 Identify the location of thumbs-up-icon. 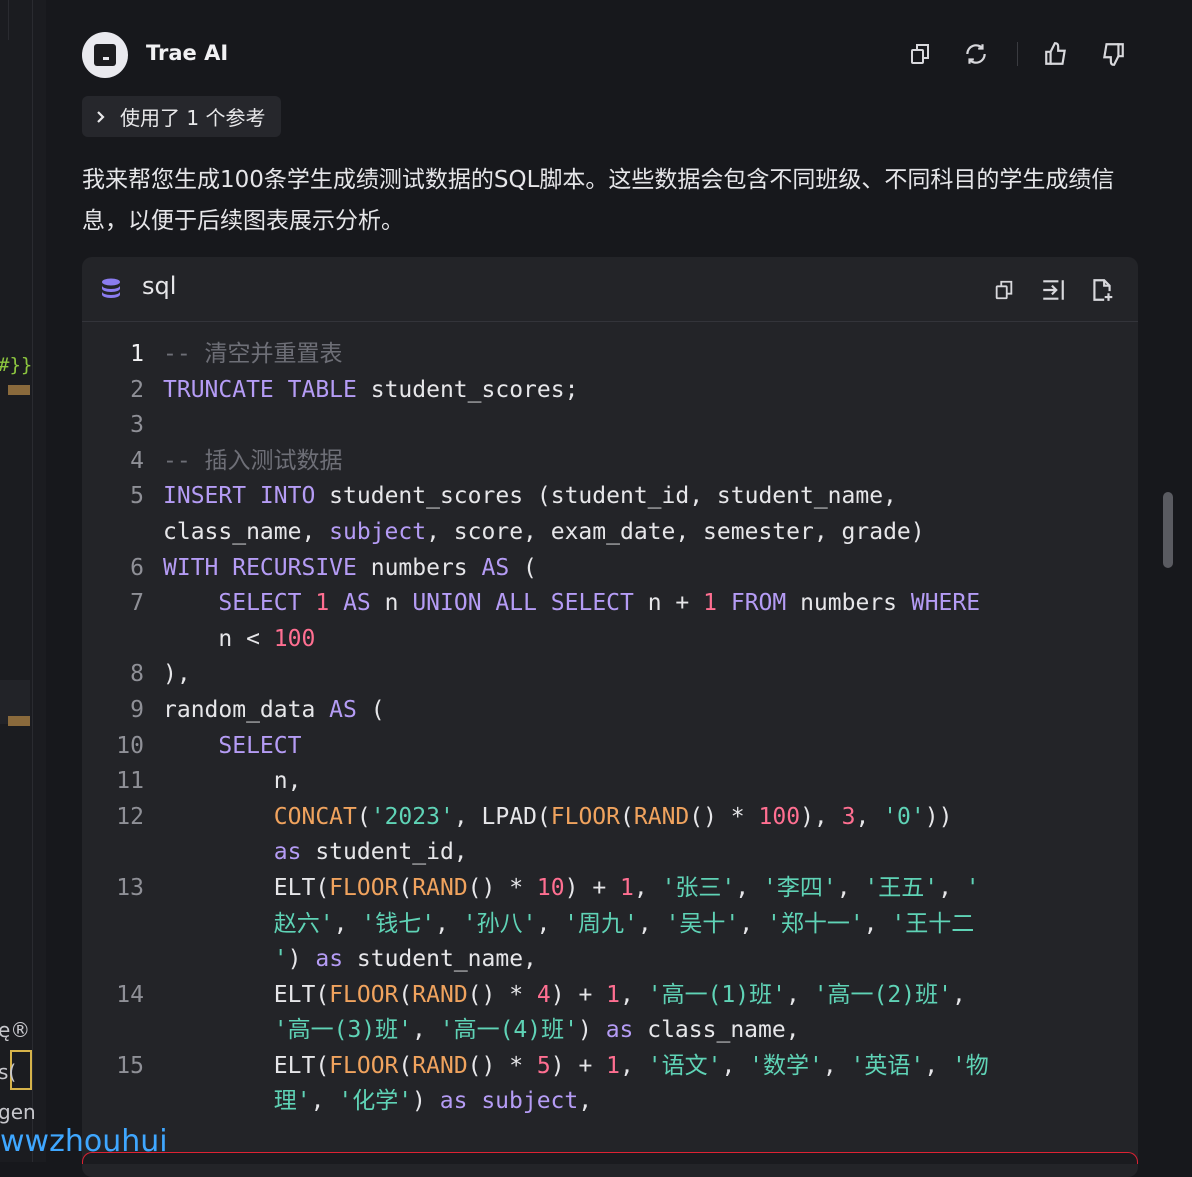
(1055, 53).